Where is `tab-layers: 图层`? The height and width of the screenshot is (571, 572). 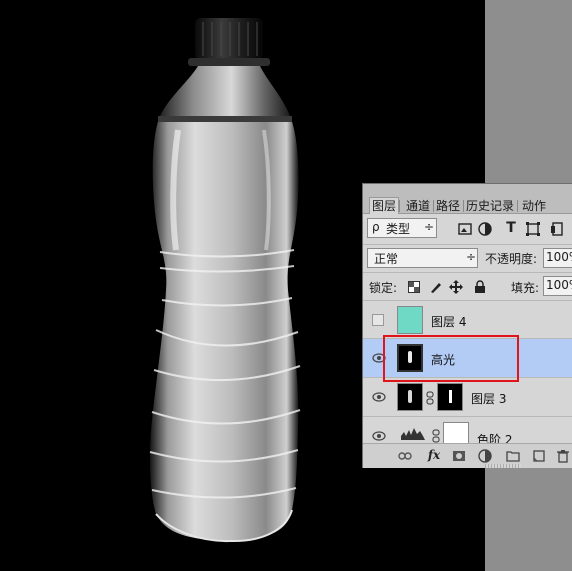 tab-layers: 图层 is located at coordinates (385, 205).